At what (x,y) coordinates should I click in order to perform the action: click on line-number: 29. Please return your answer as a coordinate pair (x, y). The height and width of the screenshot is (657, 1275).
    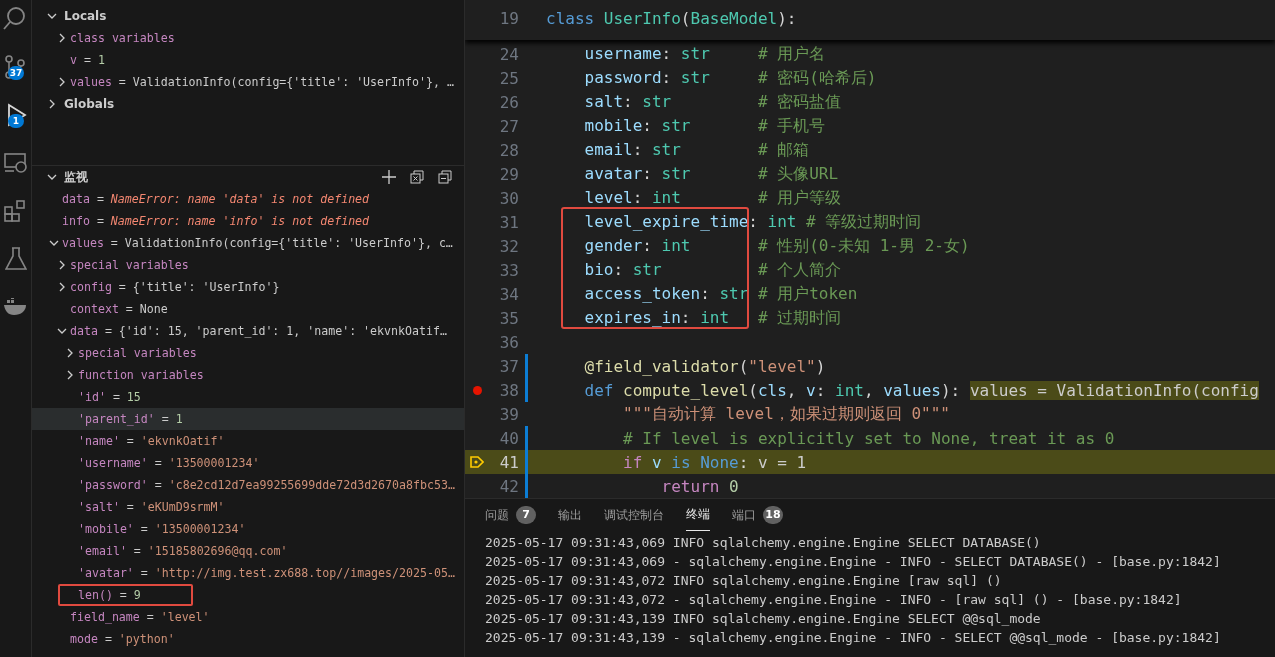
    Looking at the image, I should click on (509, 174).